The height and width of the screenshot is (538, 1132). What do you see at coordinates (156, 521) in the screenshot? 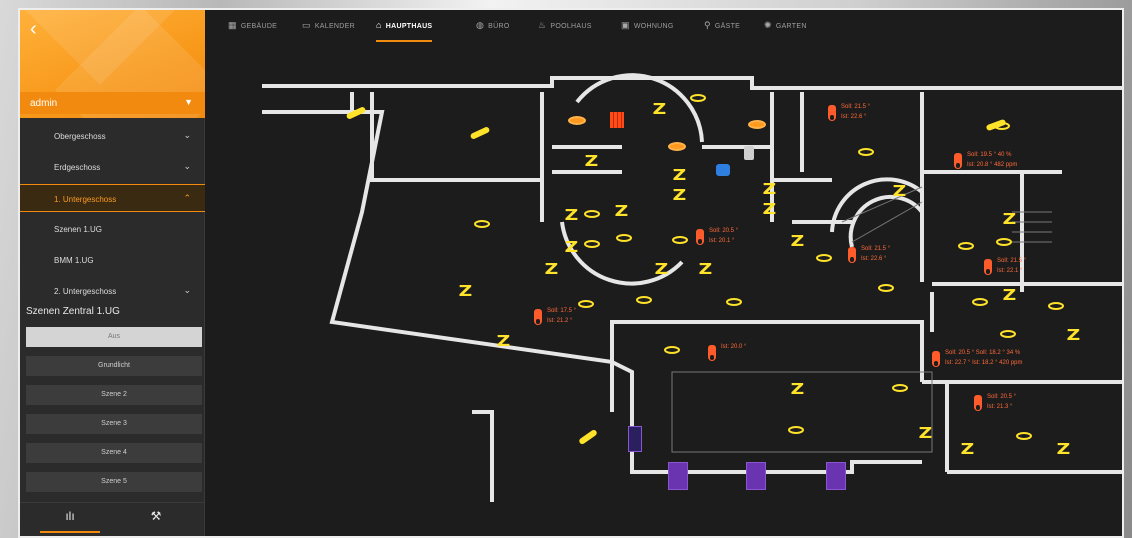
I see `tools-icon: ⚒` at bounding box center [156, 521].